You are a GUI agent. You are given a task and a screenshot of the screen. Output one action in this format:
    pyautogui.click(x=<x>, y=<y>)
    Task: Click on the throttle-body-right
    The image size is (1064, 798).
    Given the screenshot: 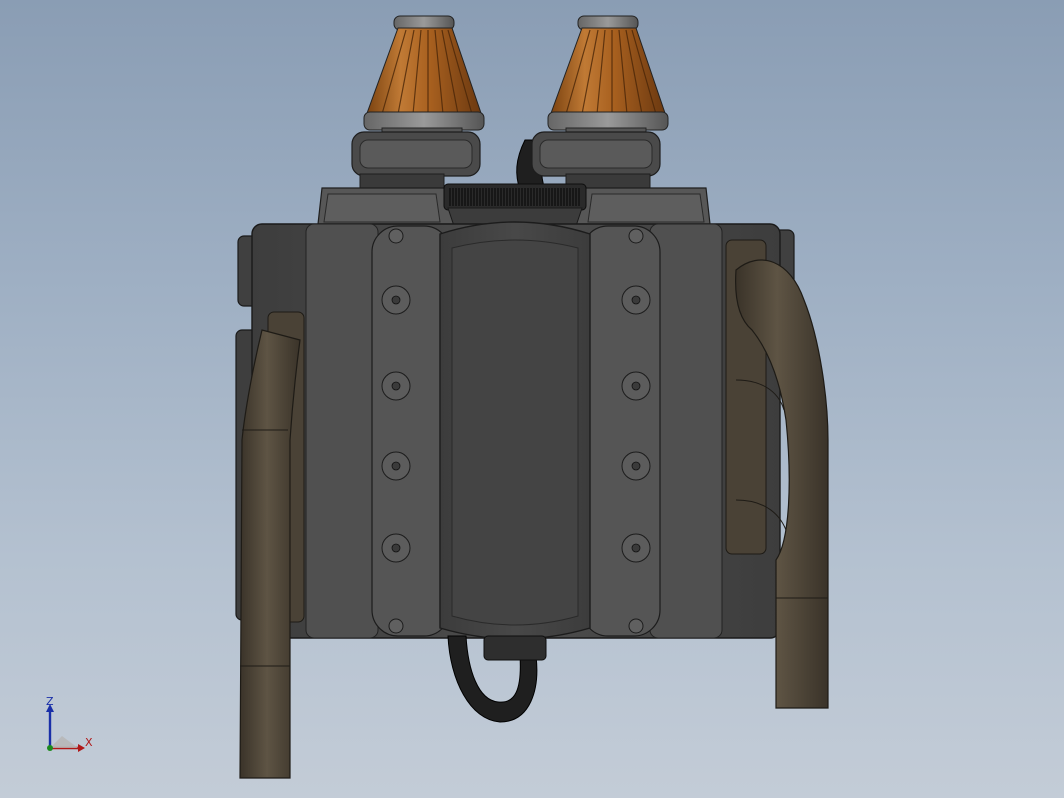 What is the action you would take?
    pyautogui.click(x=596, y=161)
    